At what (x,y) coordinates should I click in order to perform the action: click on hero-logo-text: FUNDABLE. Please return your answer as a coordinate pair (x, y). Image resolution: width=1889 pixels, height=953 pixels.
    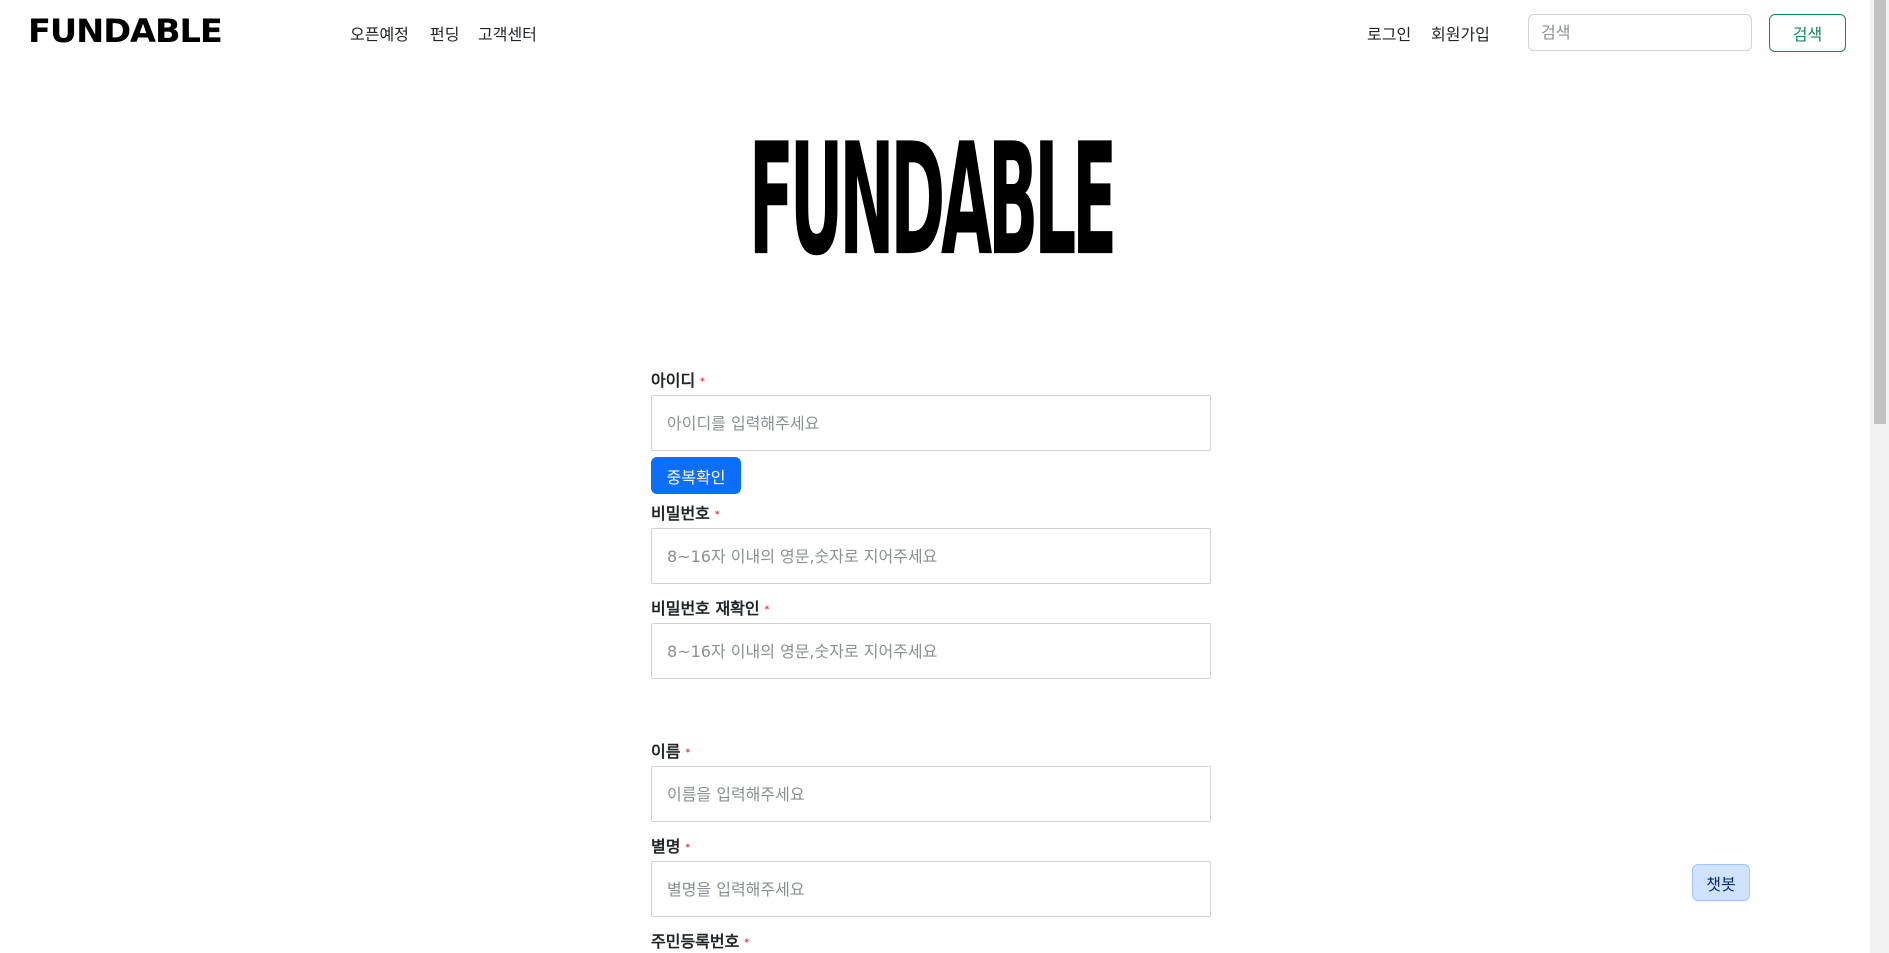
    Looking at the image, I should click on (932, 201).